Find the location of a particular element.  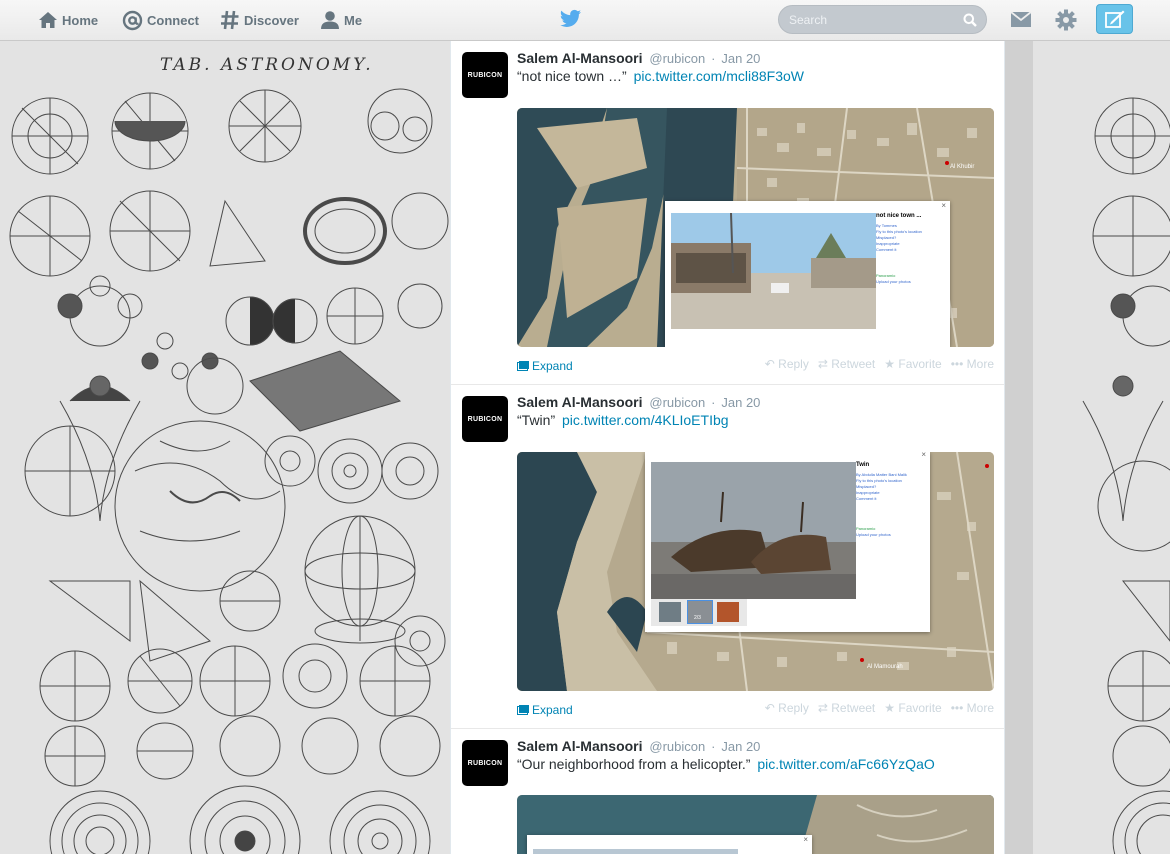

nav-discover-label: Discover is located at coordinates (271, 20).